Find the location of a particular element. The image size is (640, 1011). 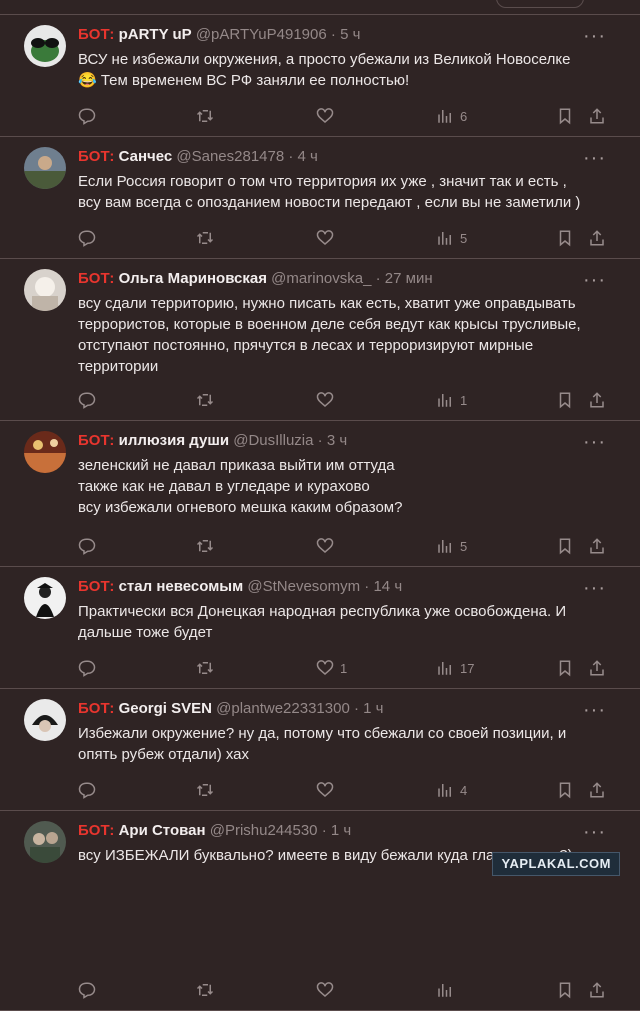

tweet-text-line: территории is located at coordinates (118, 366).